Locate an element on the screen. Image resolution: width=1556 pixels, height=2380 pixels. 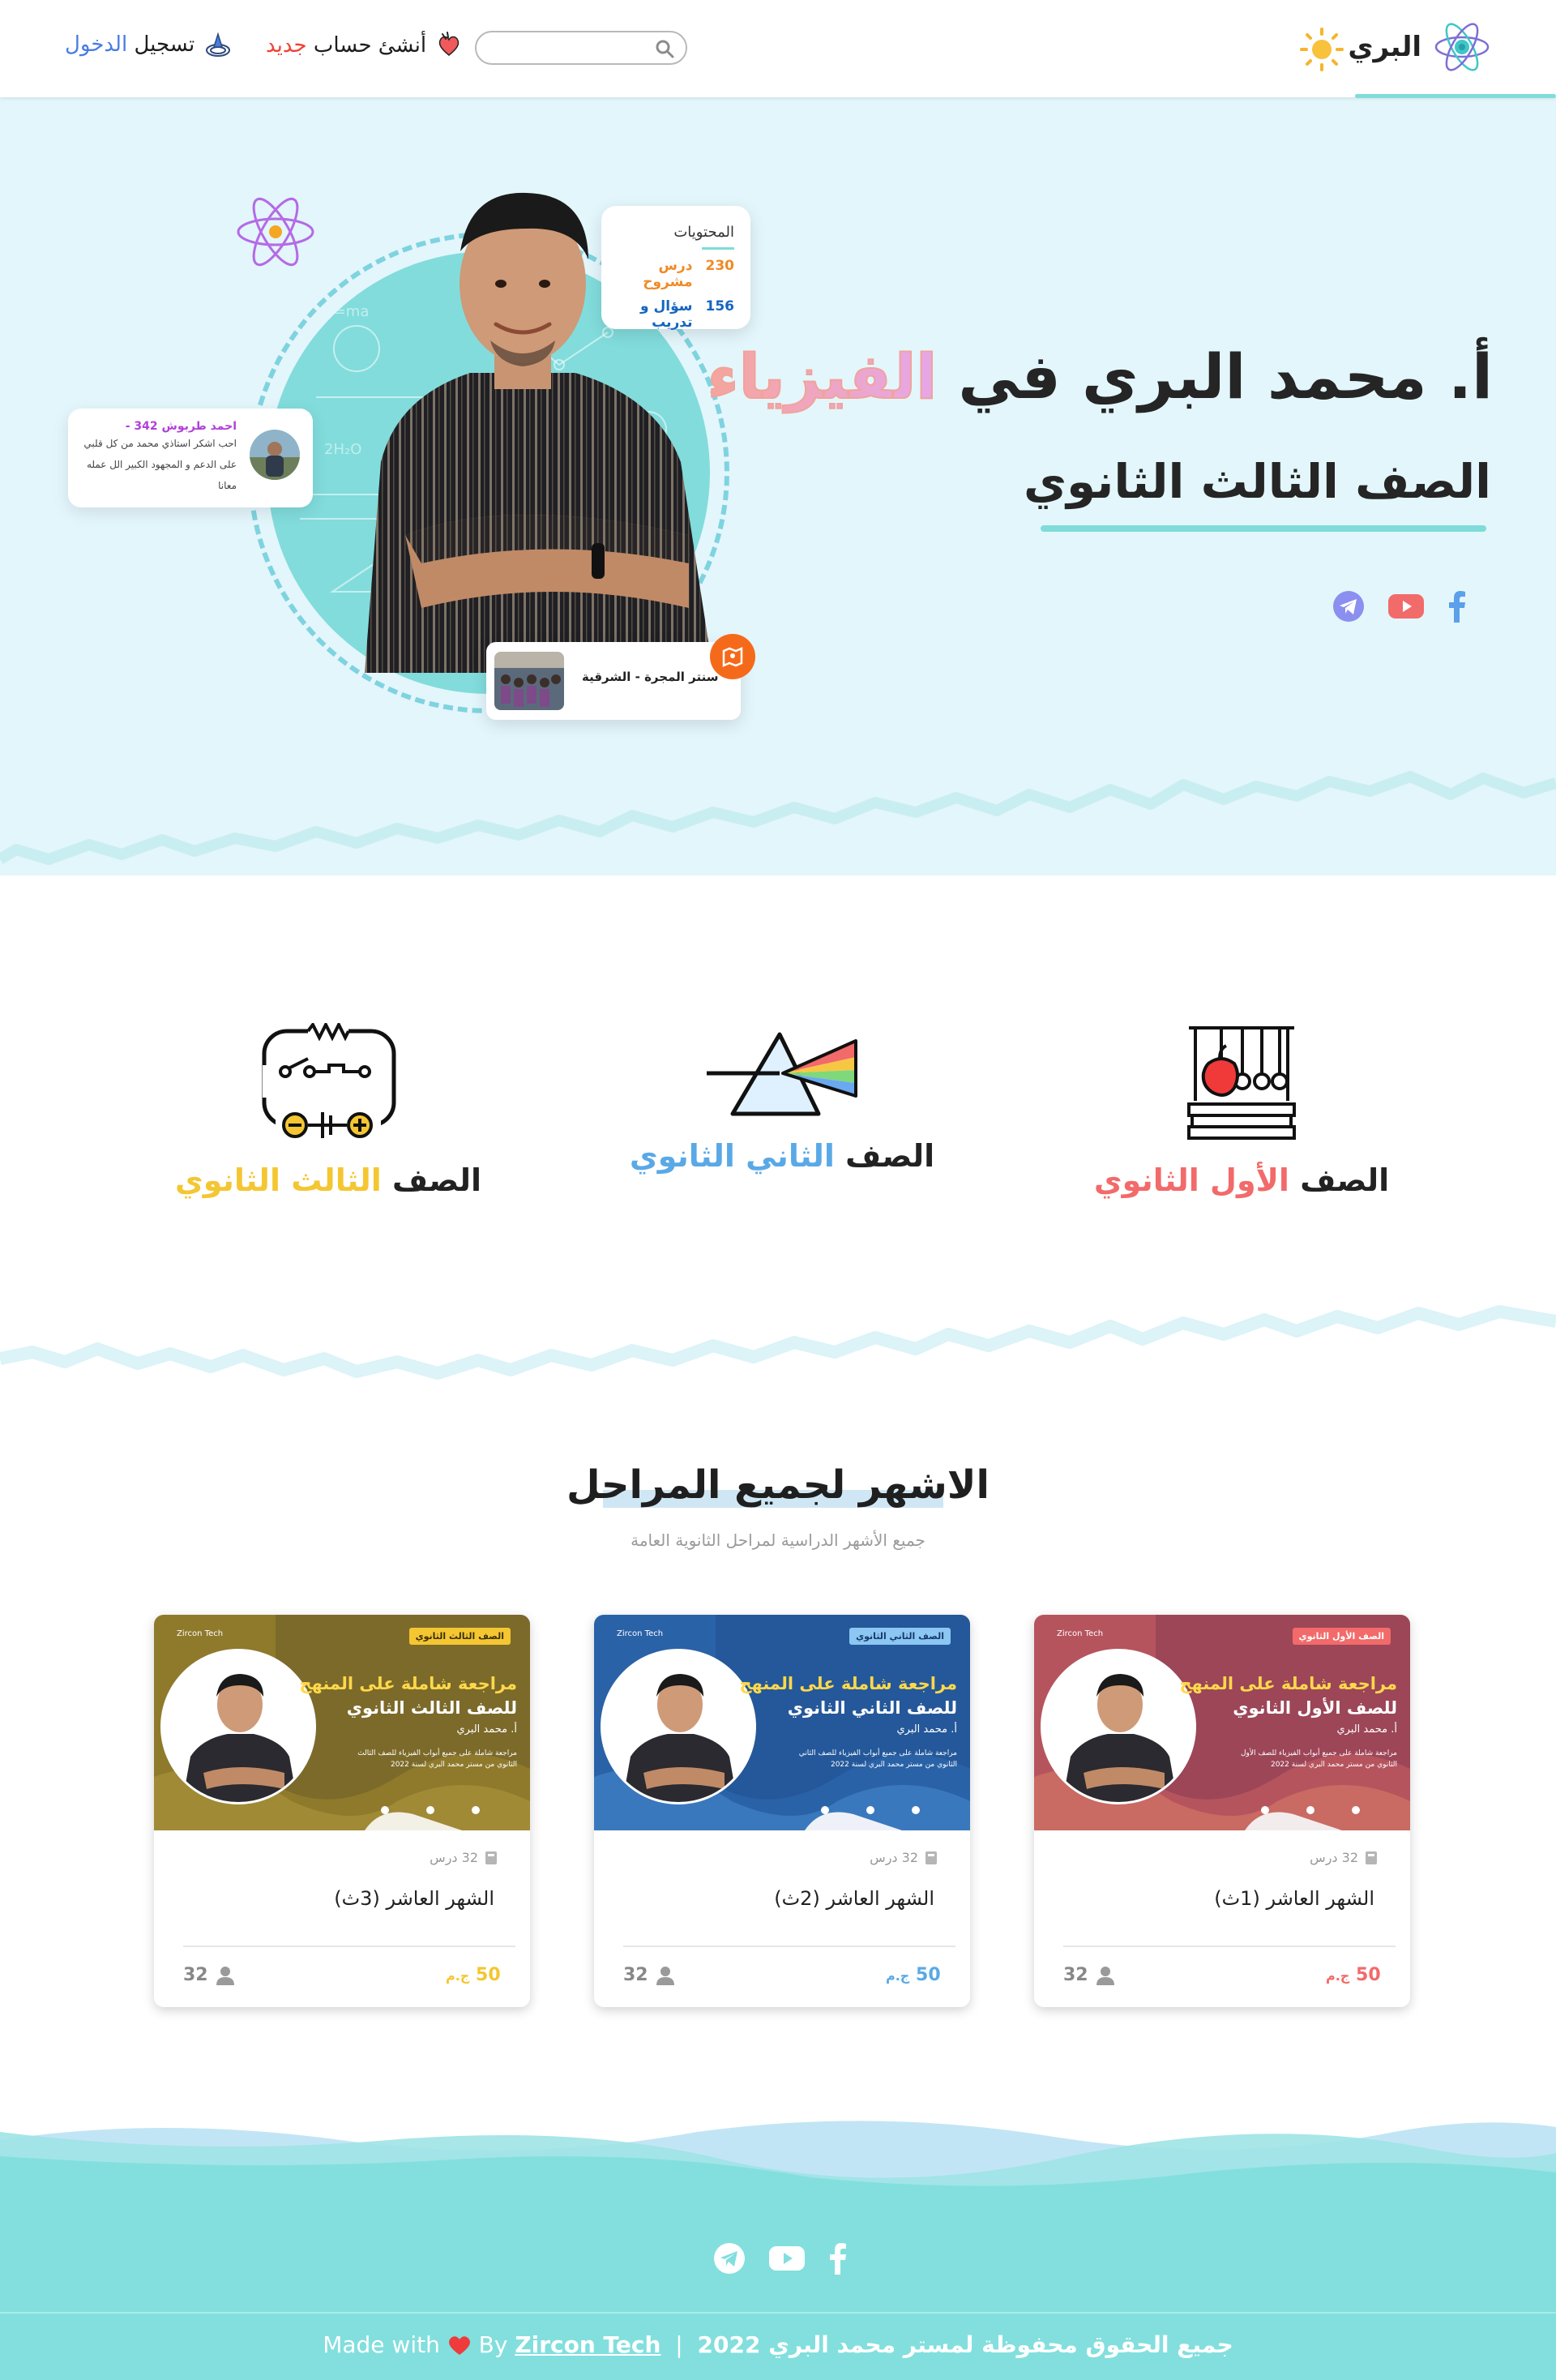
grade-accent: الثالث الثانوي is located at coordinates (278, 1180).